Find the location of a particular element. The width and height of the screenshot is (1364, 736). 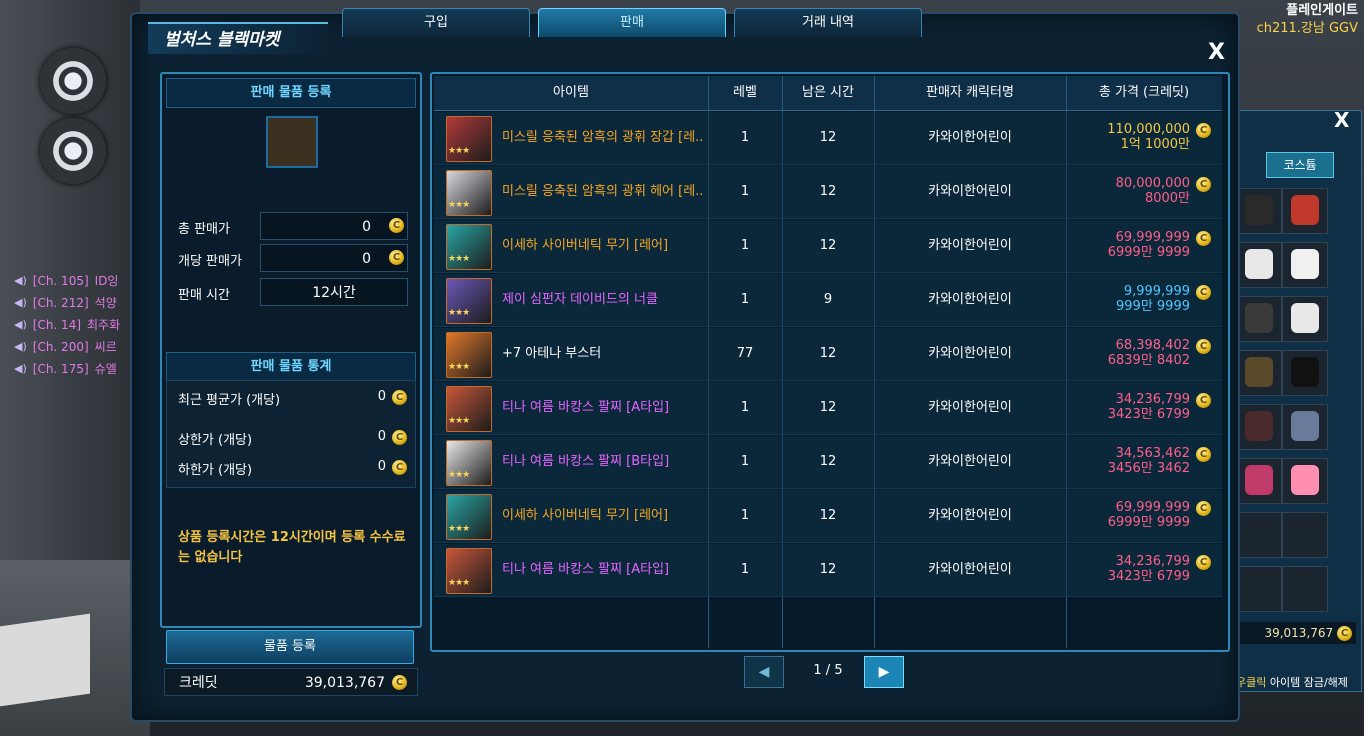

tab-history: 거래 내역 is located at coordinates (828, 22).